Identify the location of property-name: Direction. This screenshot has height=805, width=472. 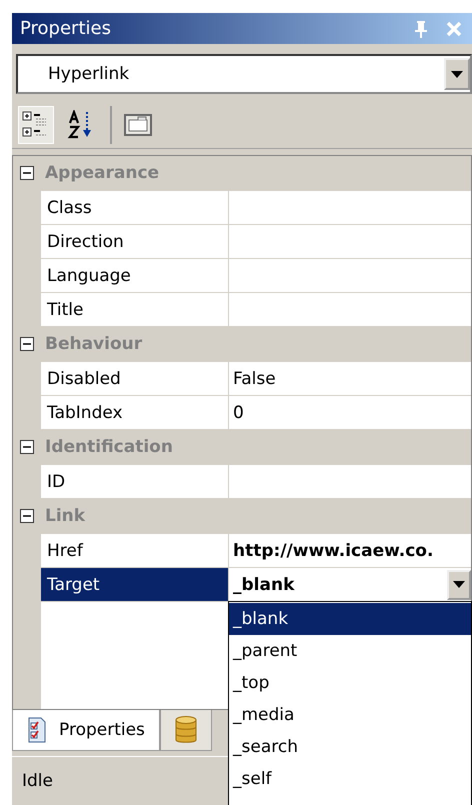
(135, 241).